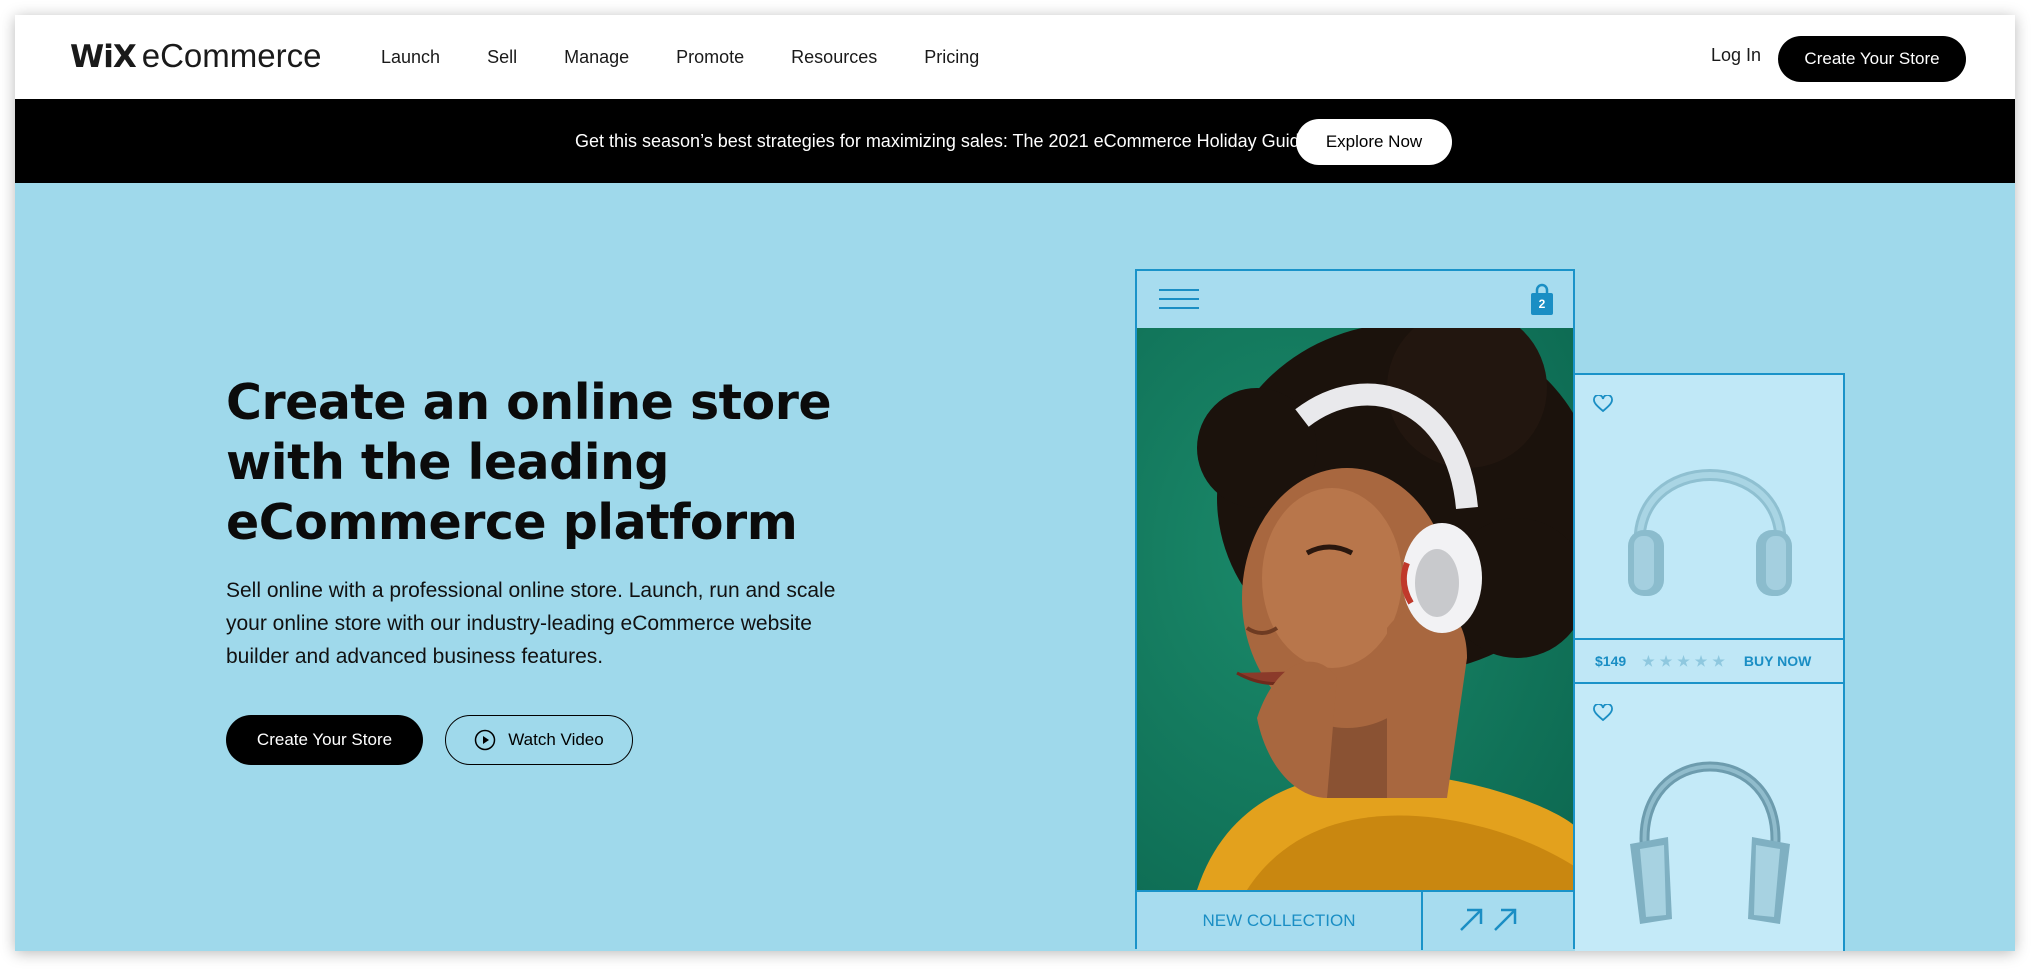  Describe the element at coordinates (103, 57) in the screenshot. I see `logo-mark: WiX` at that location.